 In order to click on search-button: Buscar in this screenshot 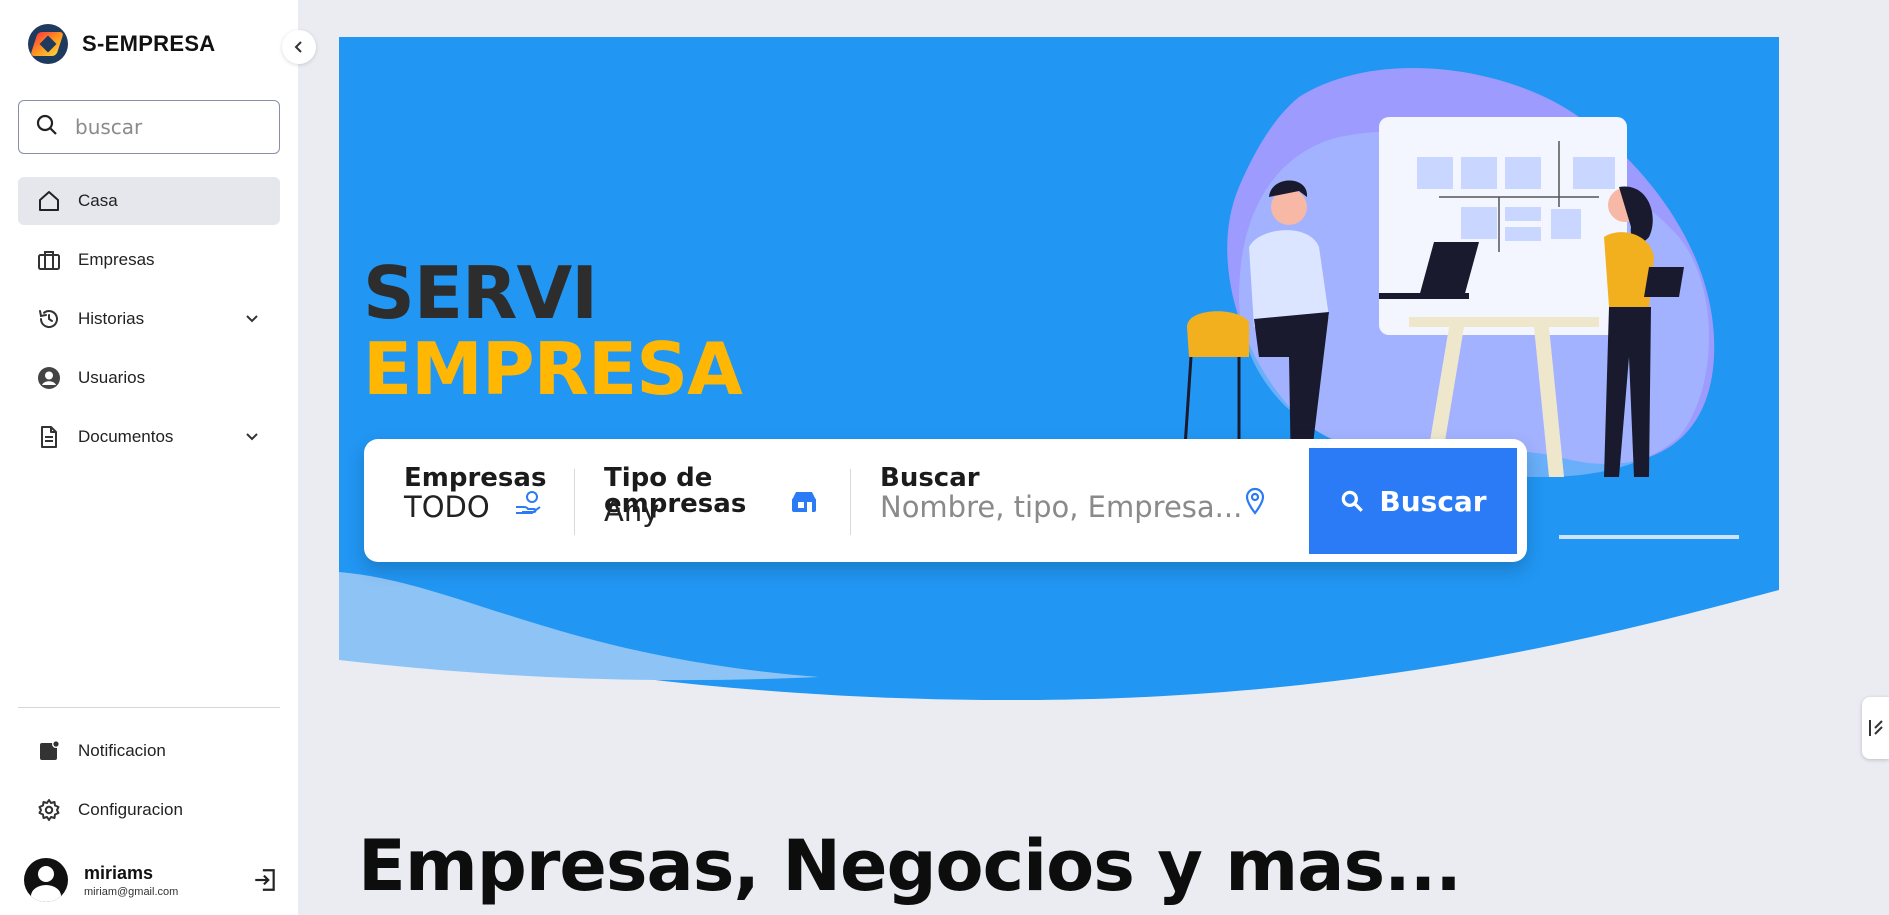, I will do `click(1413, 501)`.